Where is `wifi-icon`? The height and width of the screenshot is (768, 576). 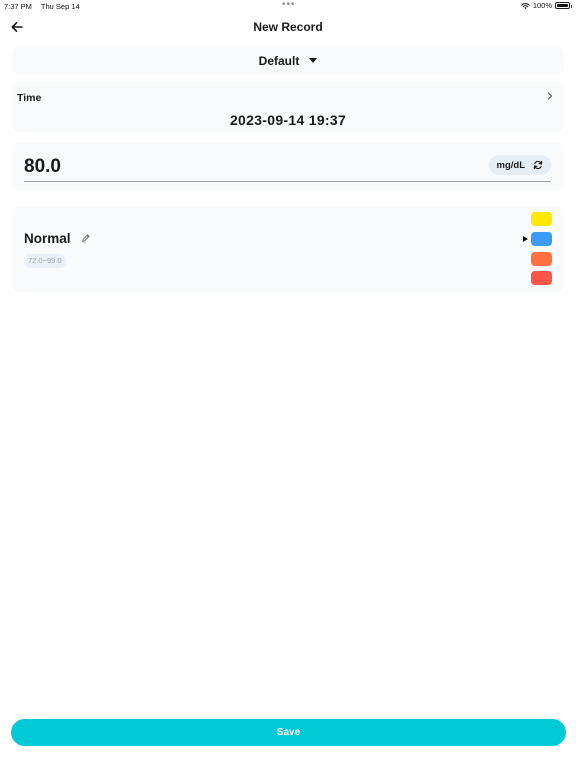
wifi-icon is located at coordinates (525, 5).